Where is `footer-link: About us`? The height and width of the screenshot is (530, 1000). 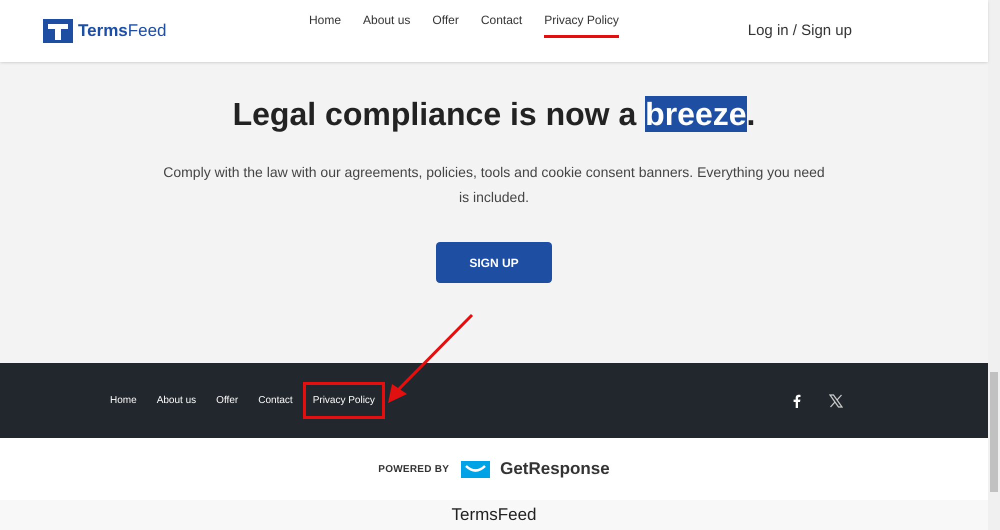 footer-link: About us is located at coordinates (176, 400).